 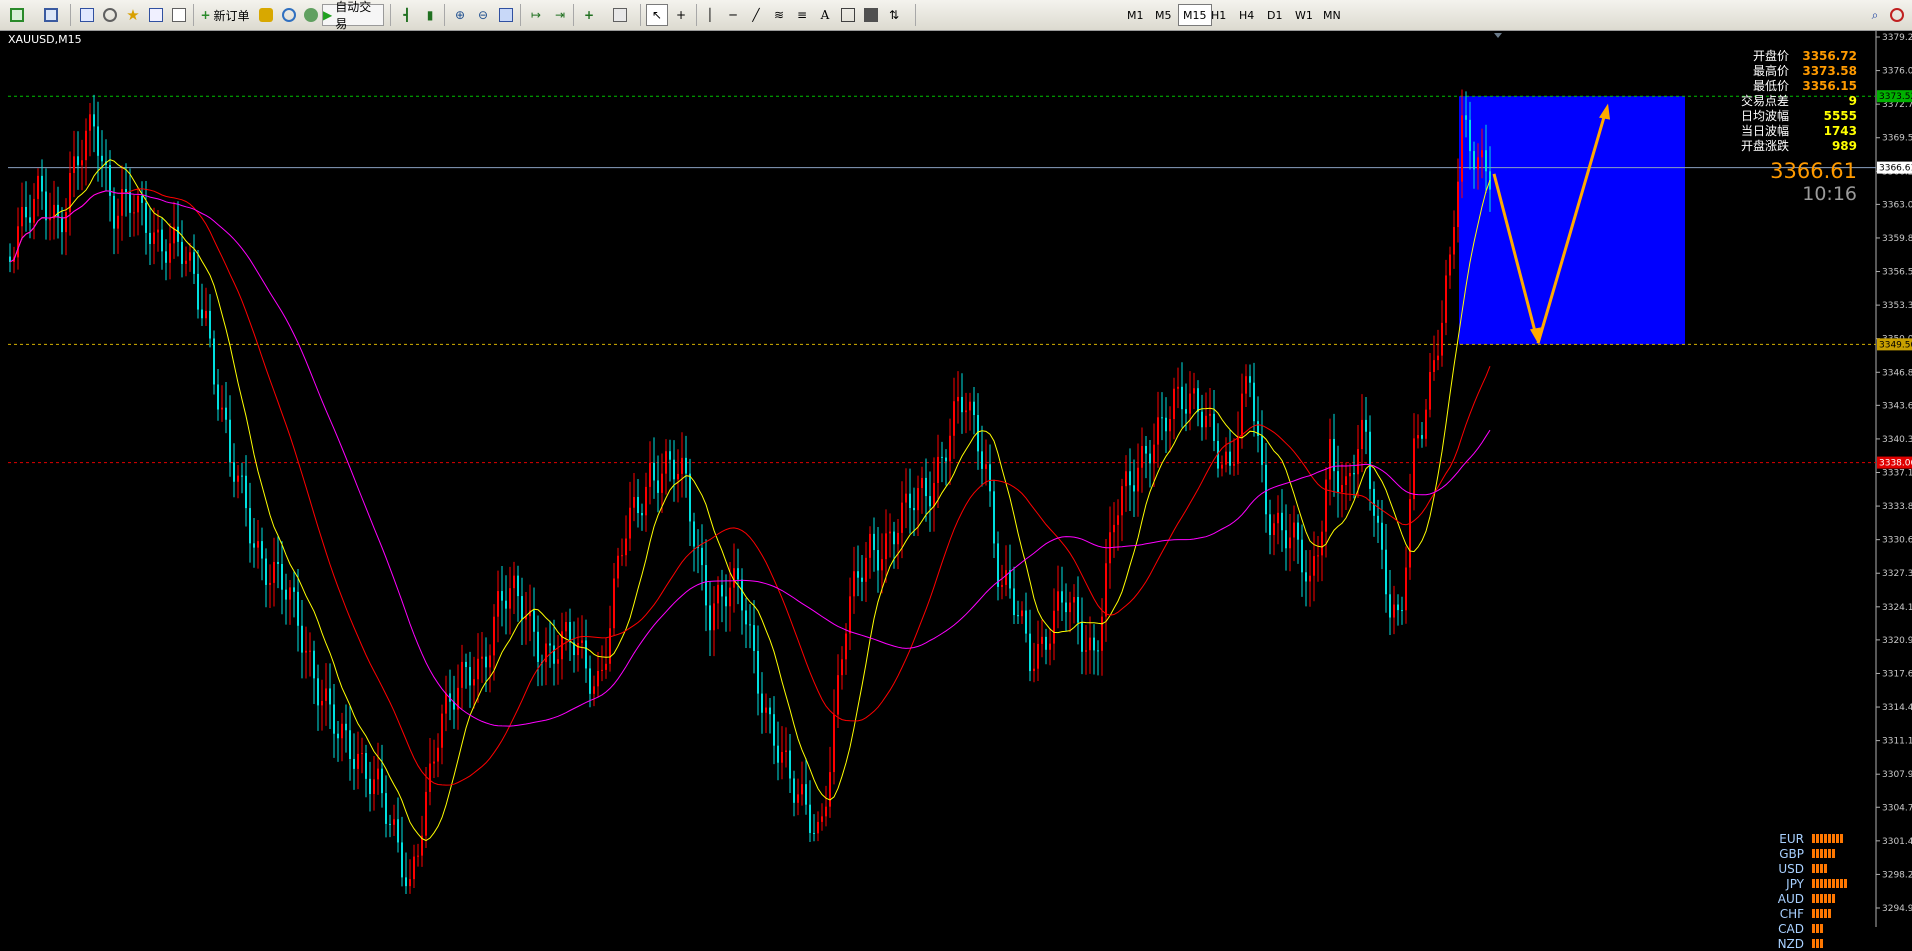 What do you see at coordinates (353, 15) in the screenshot?
I see `auto-trading-button: ▶ 自动交易` at bounding box center [353, 15].